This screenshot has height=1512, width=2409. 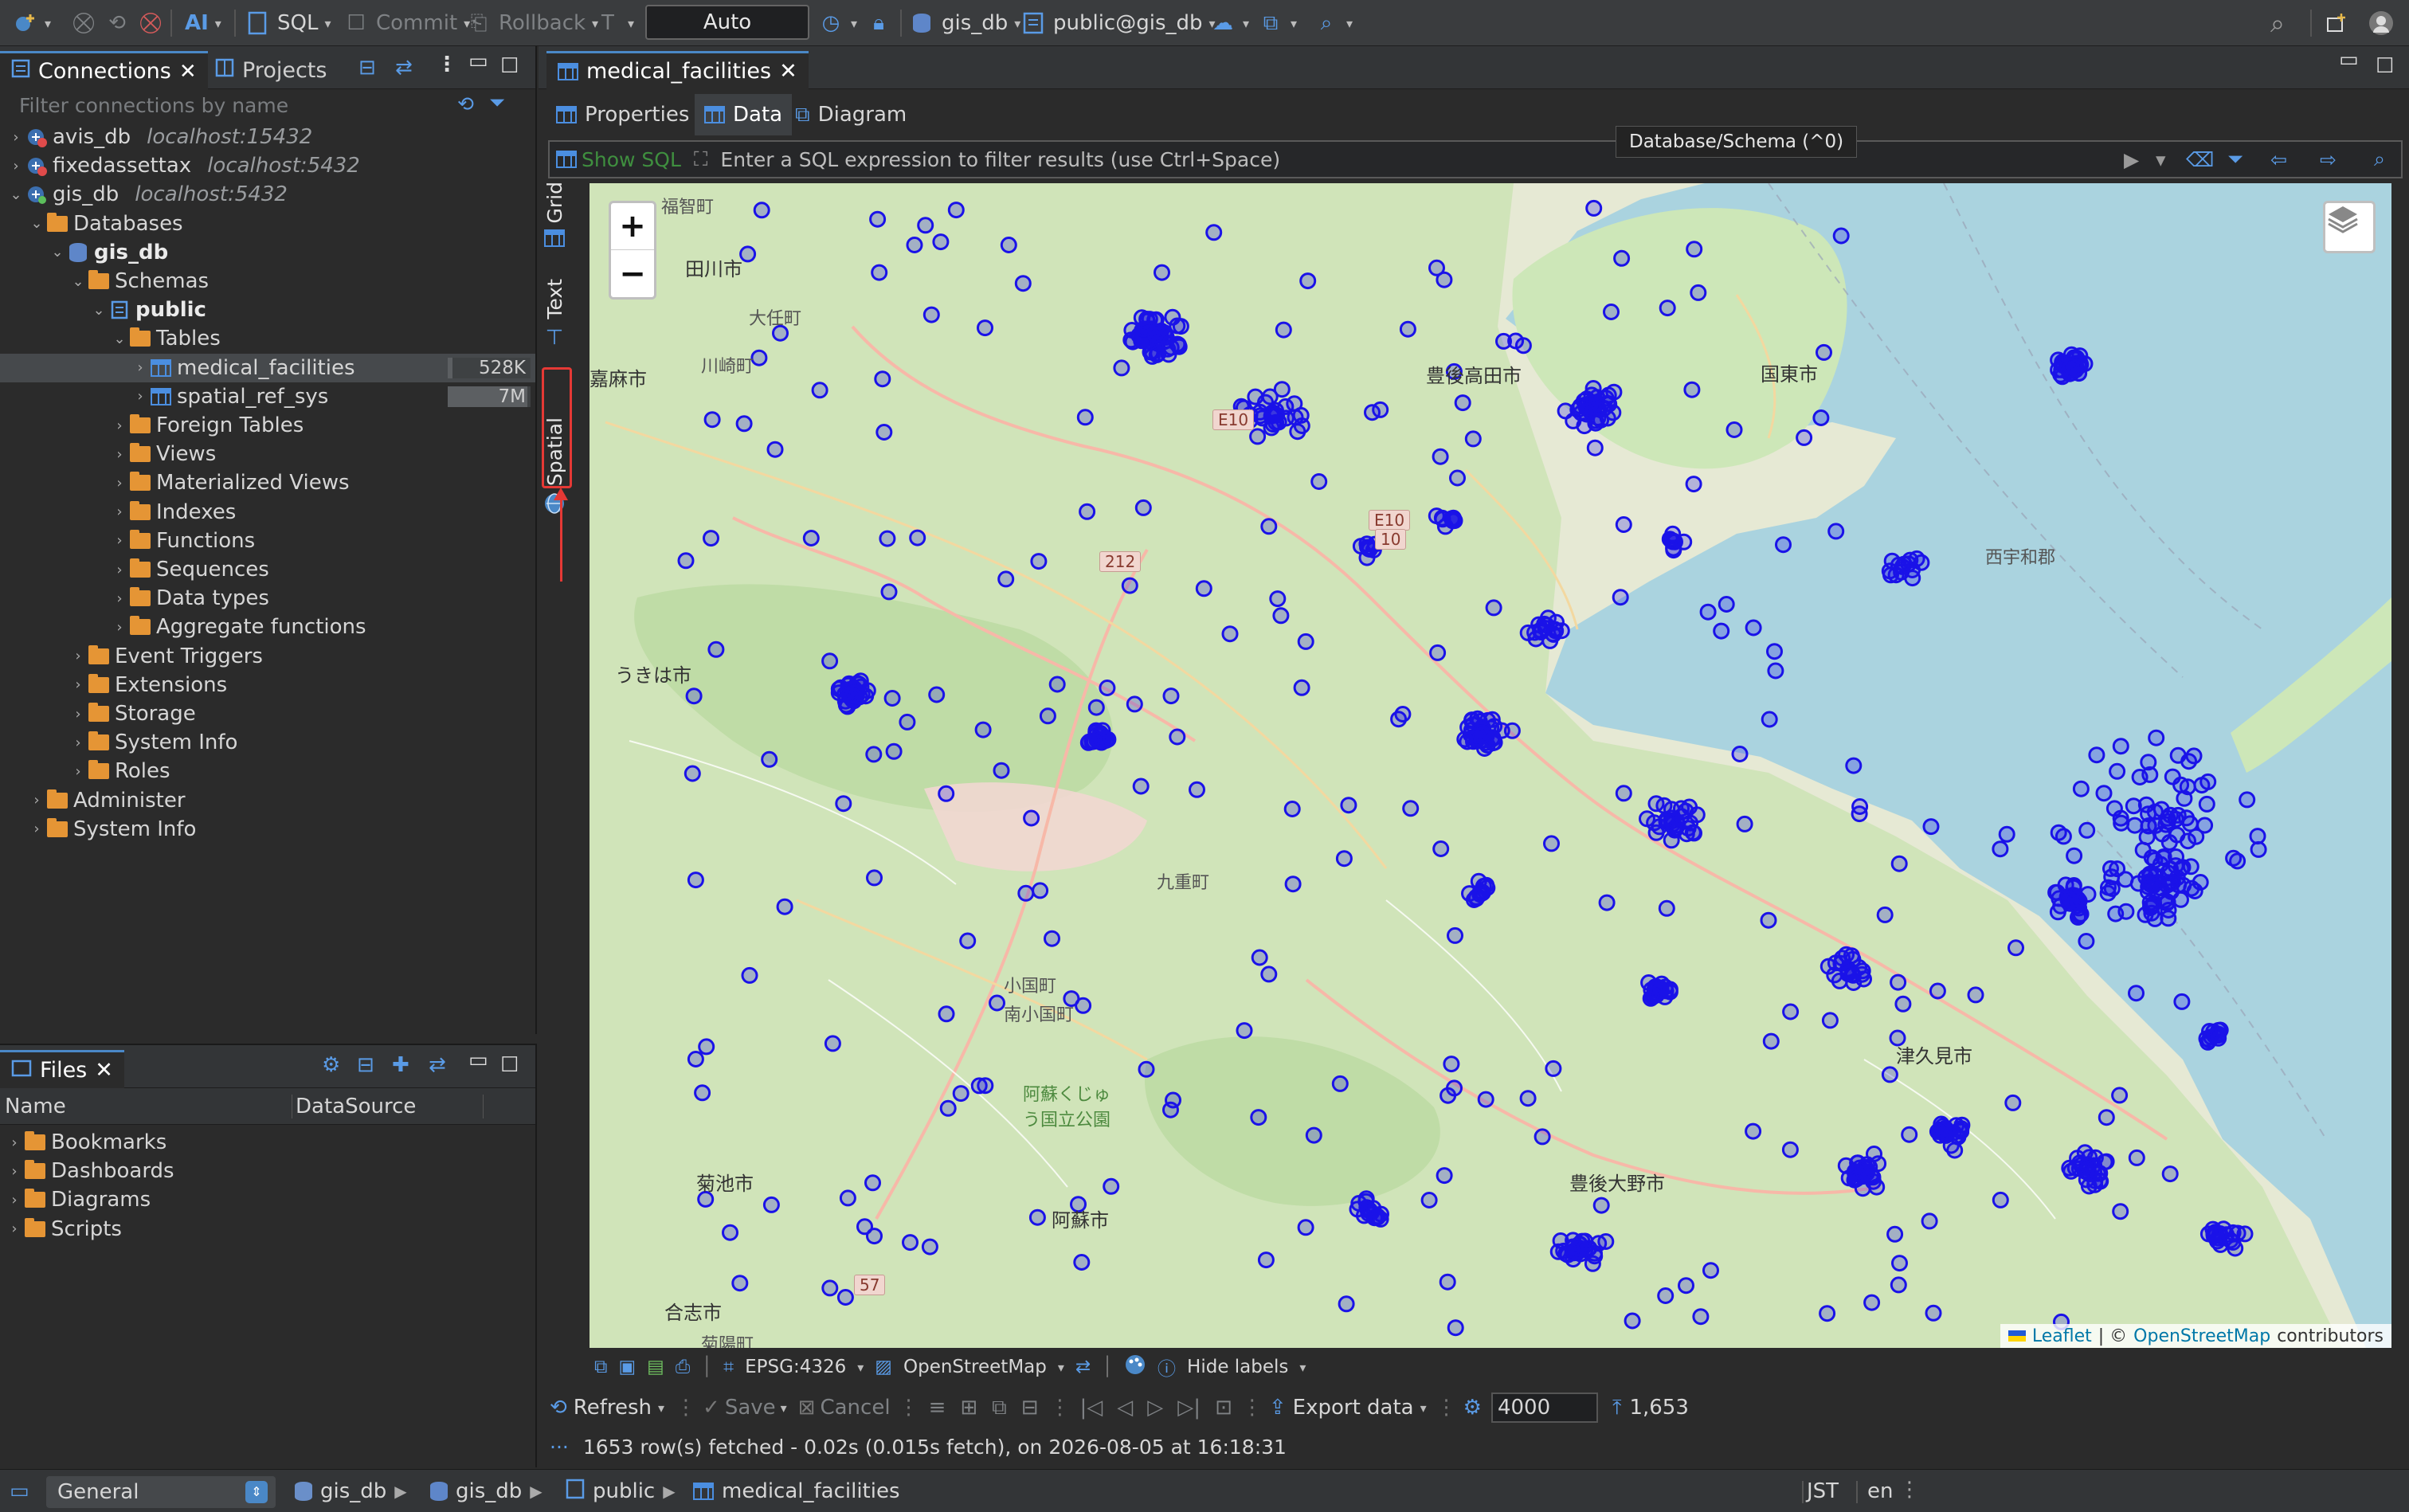 I want to click on tree-item-medical-facilities: › medical_facilities 528K, so click(x=267, y=368).